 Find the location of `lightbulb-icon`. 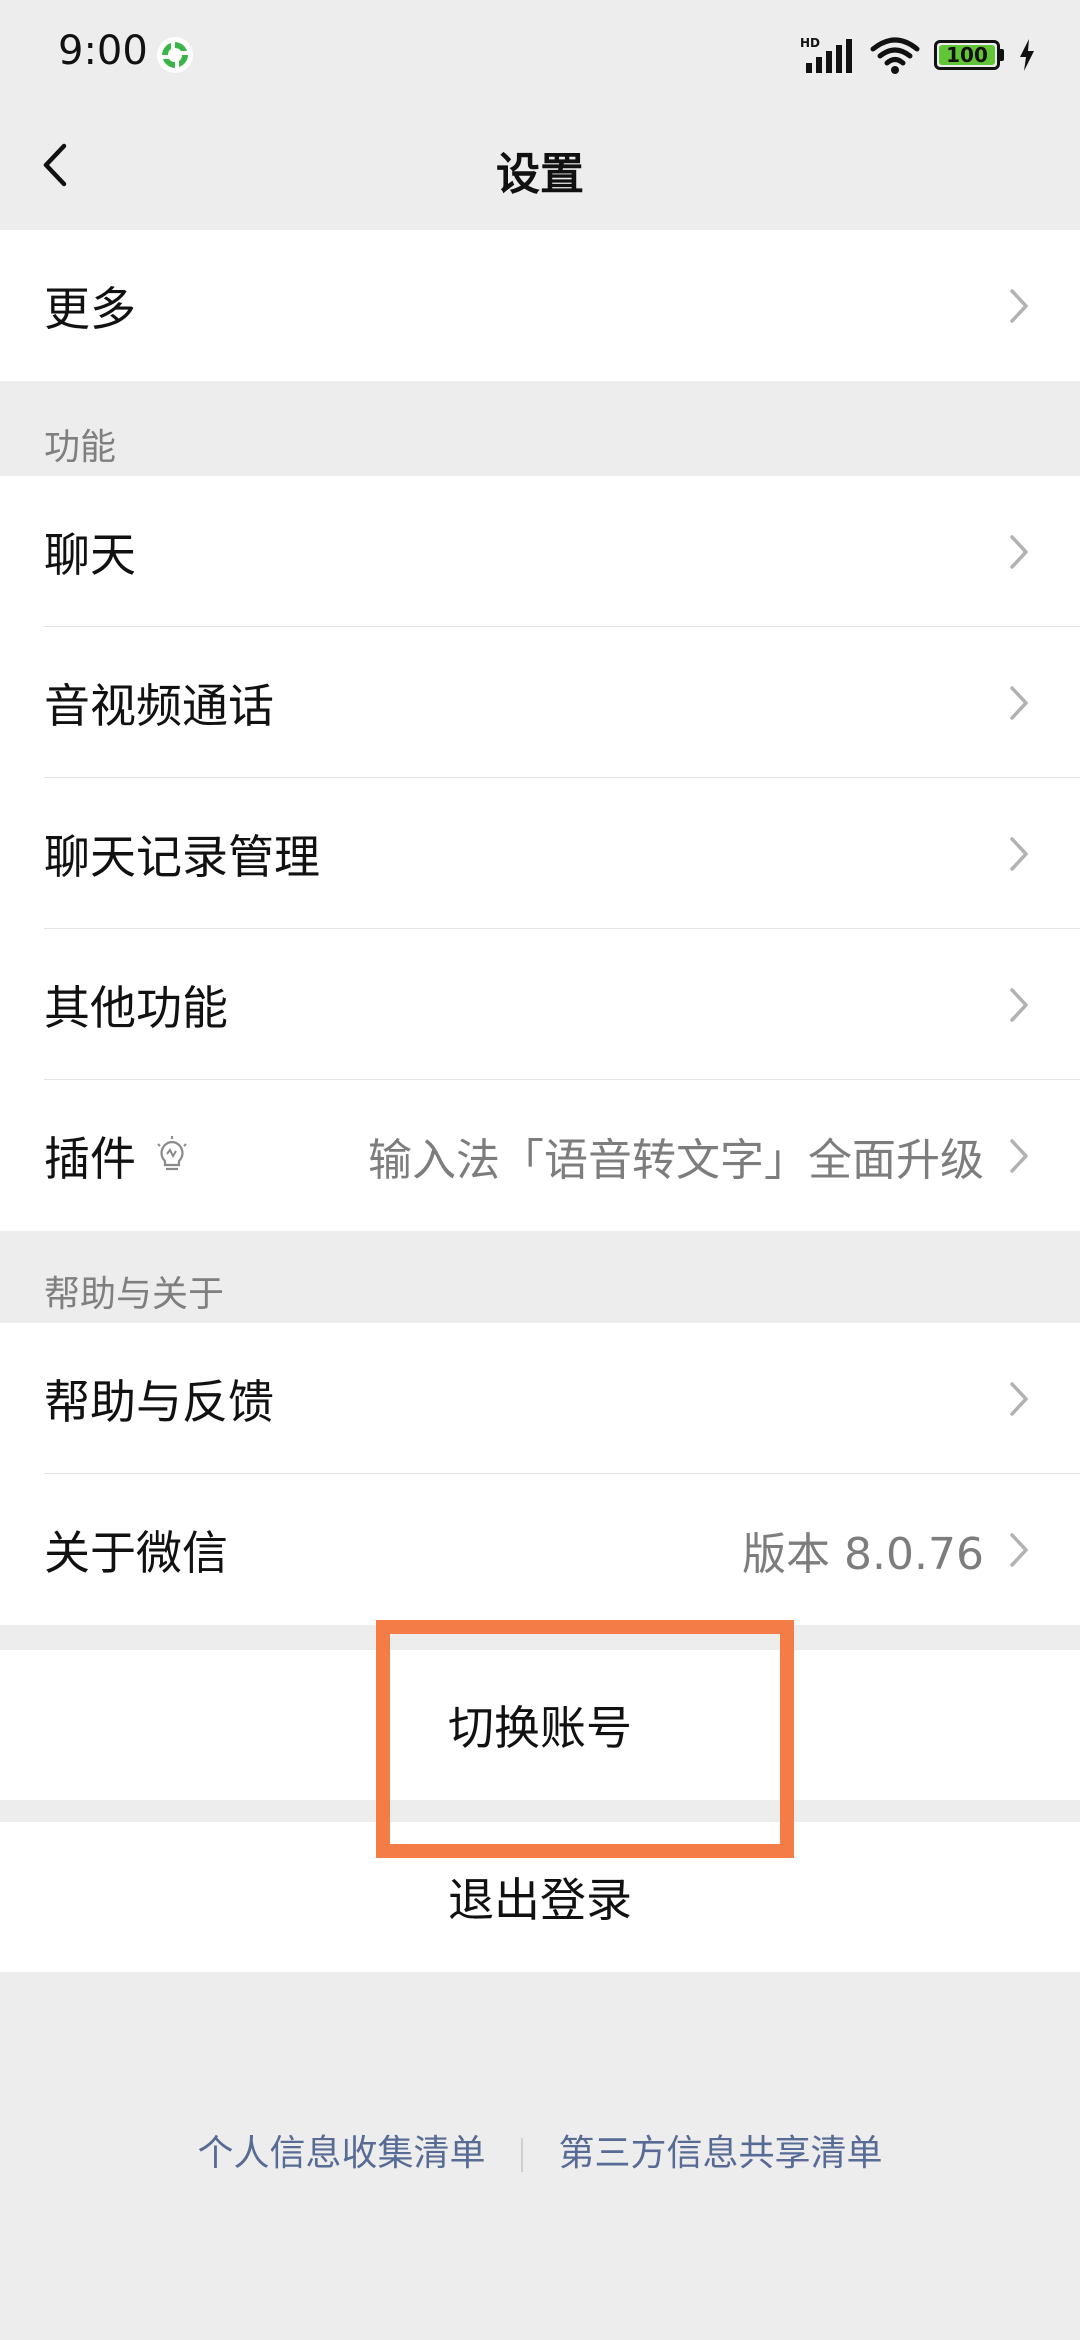

lightbulb-icon is located at coordinates (172, 1152).